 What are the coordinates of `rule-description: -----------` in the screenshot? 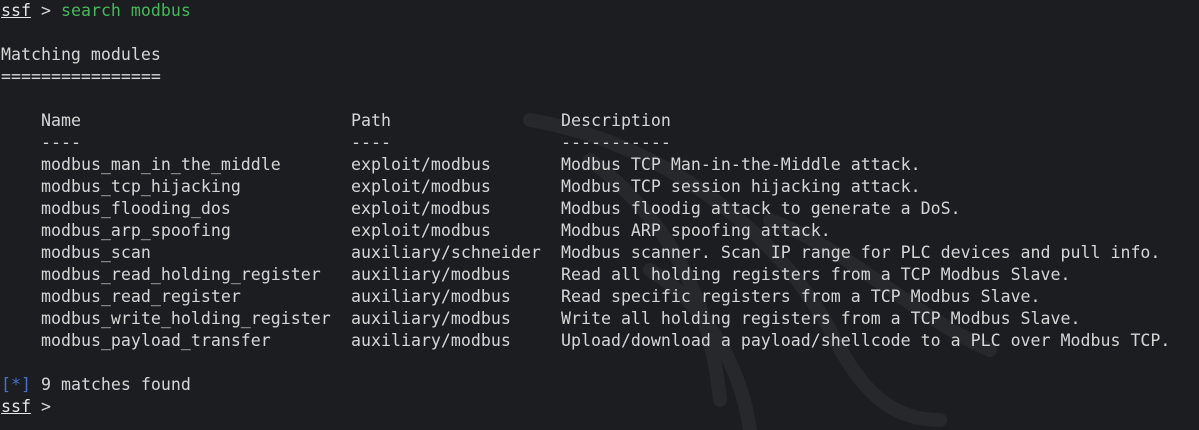 It's located at (616, 142).